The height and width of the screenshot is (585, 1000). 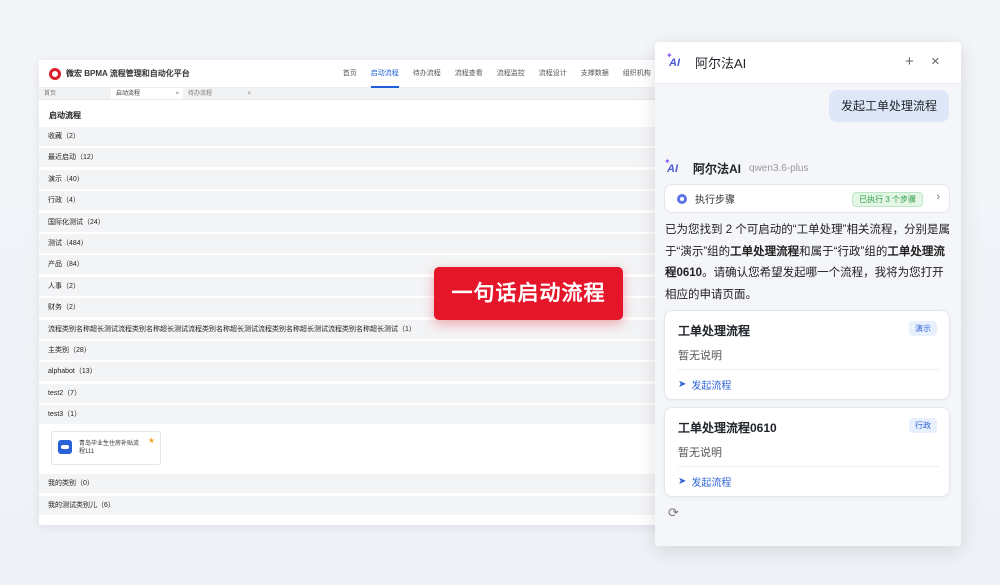 I want to click on top-nav: 首页 启动流程 待办流程 流程查看 流程监控 流程设计 支撑数据 组织机构 系, so click(x=507, y=74).